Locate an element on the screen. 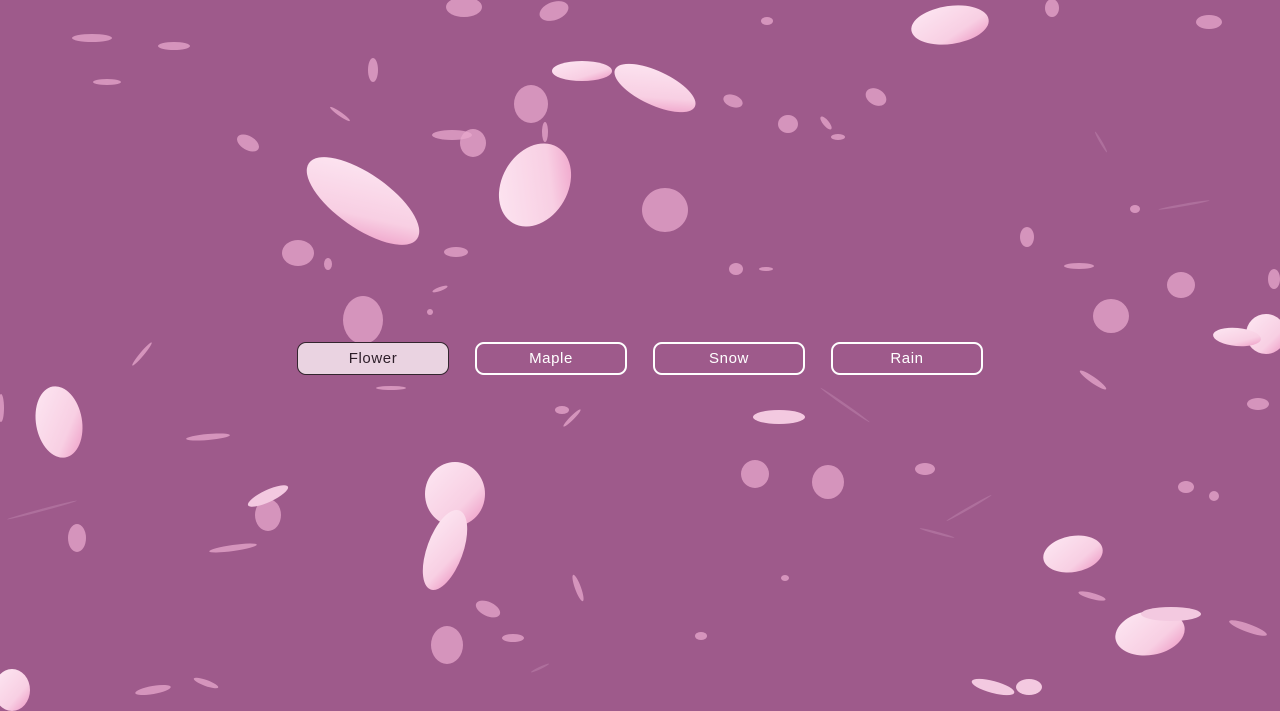  maple-mode-button: Maple is located at coordinates (551, 358).